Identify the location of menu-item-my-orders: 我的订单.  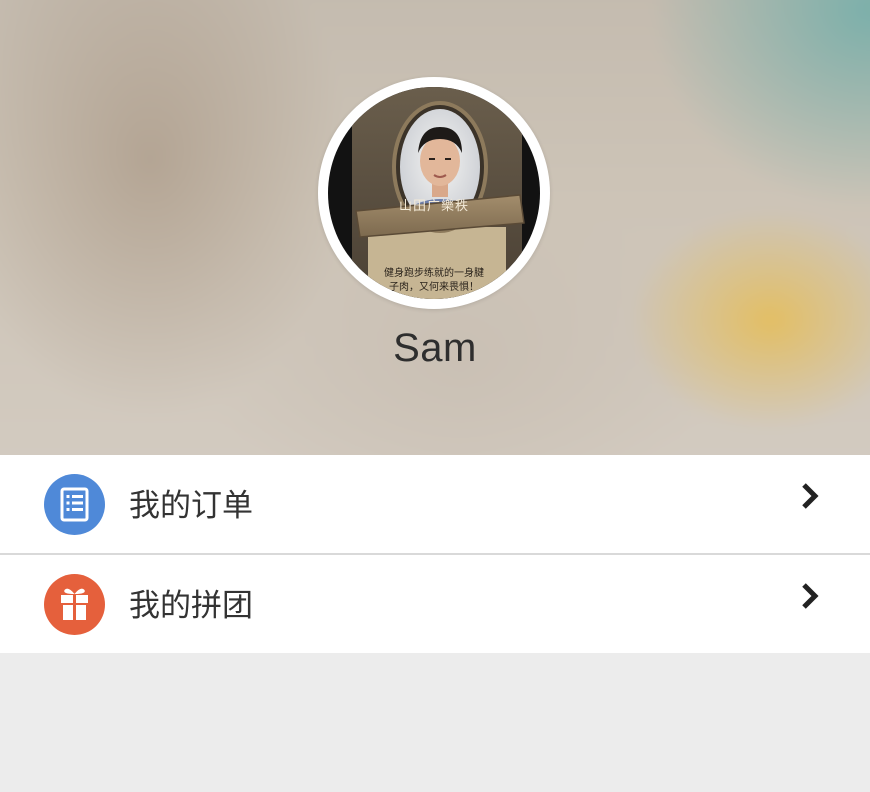
(435, 504).